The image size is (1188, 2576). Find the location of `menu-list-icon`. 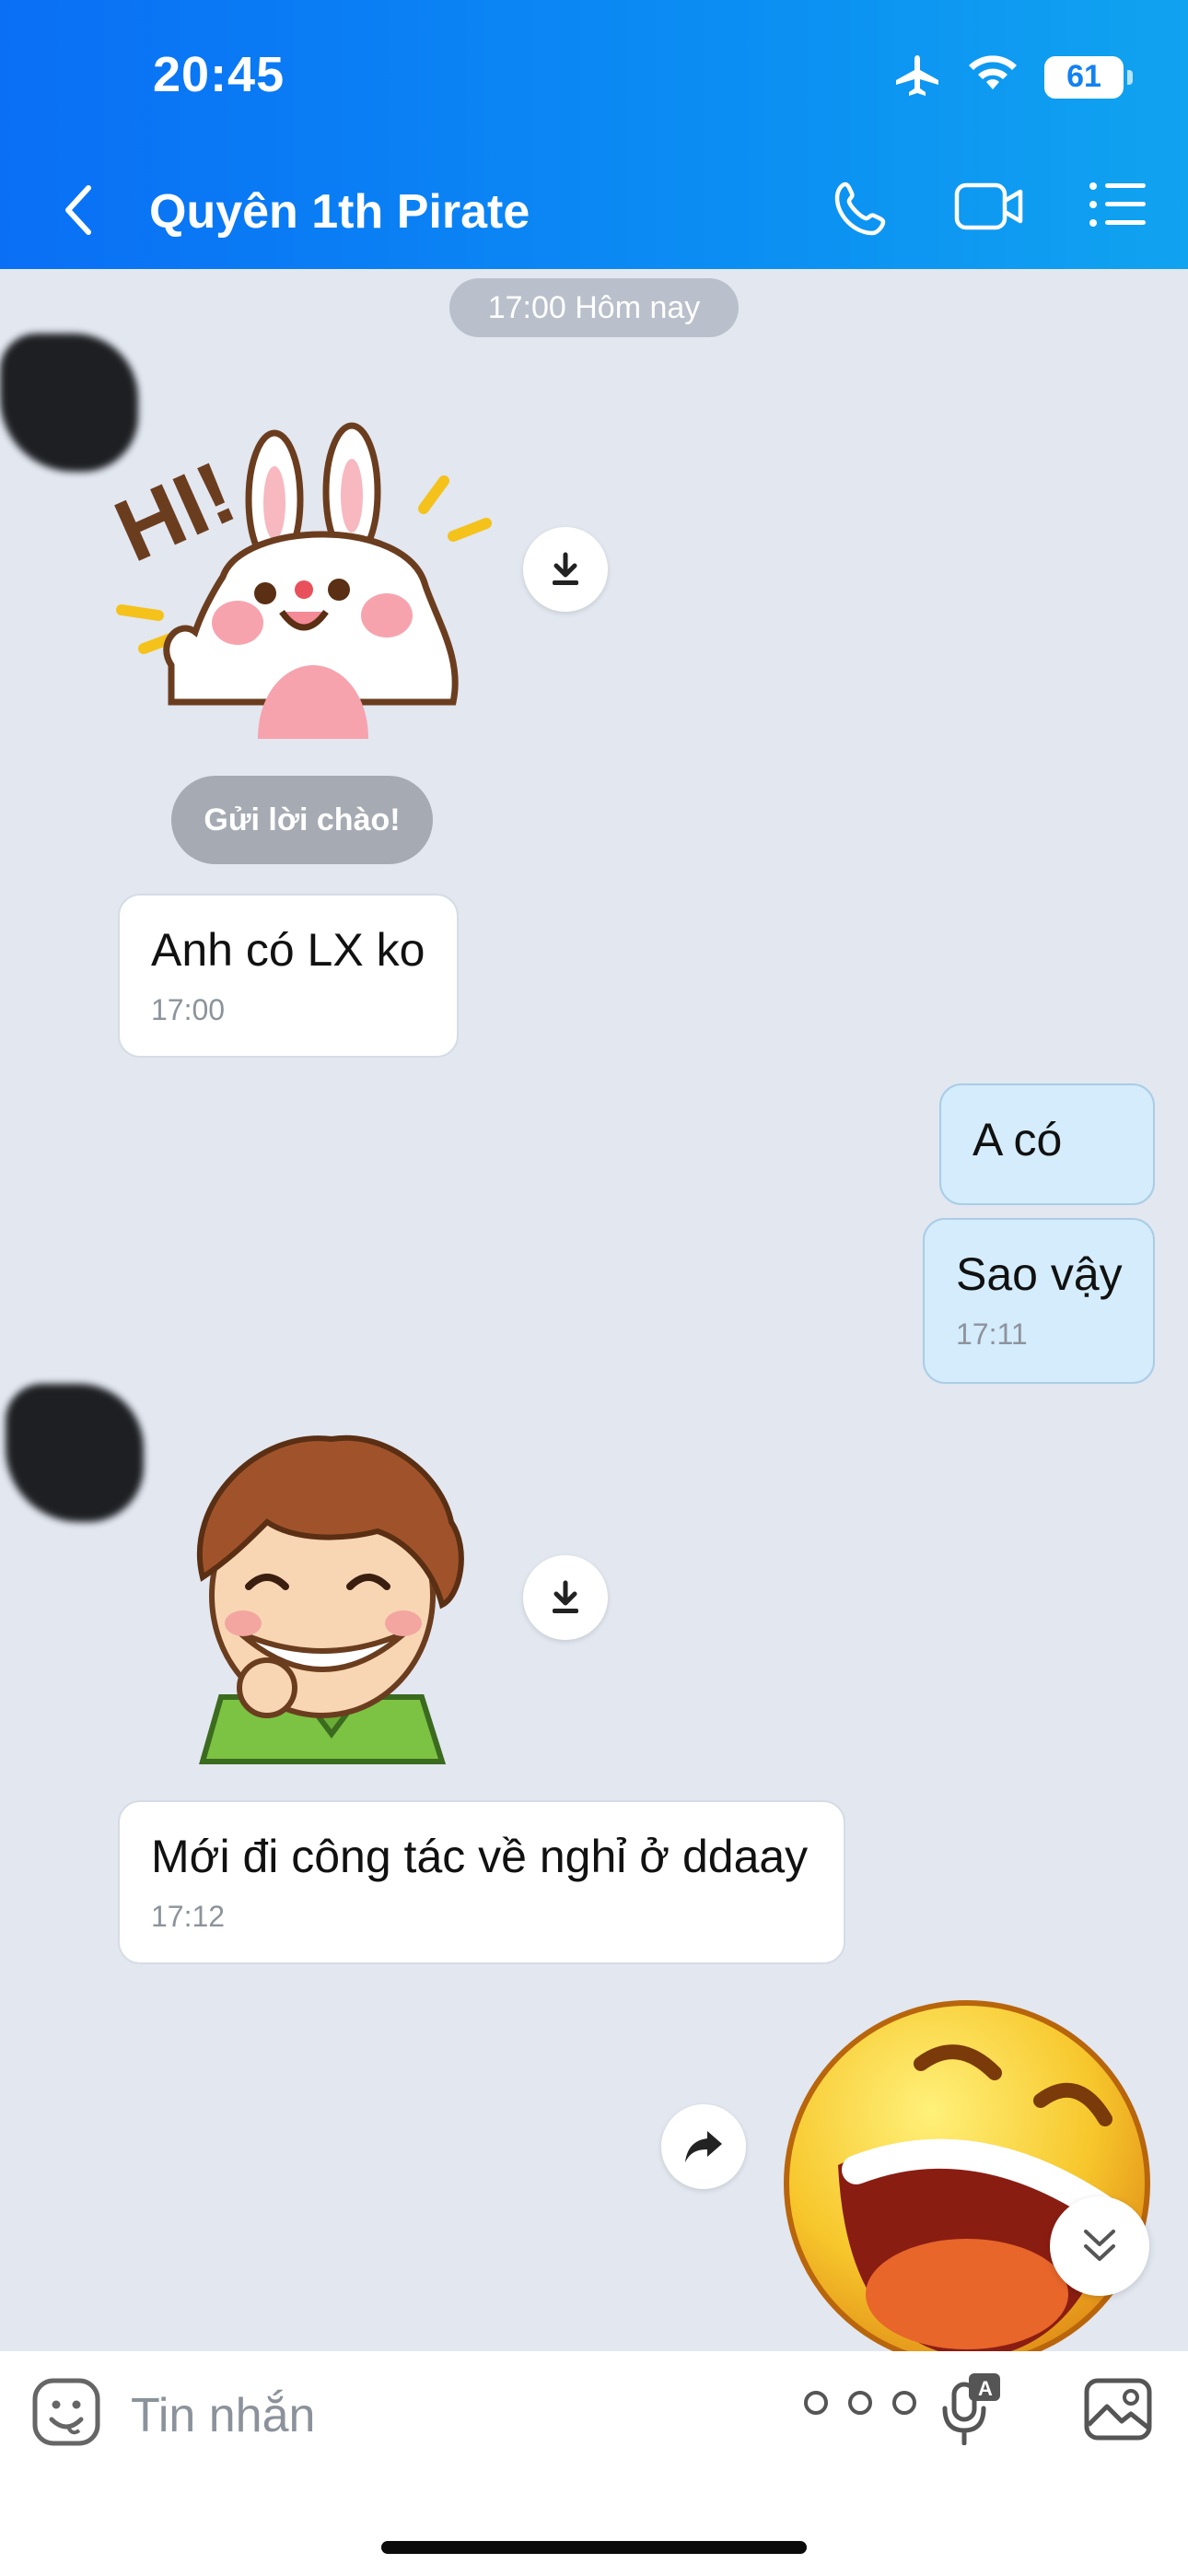

menu-list-icon is located at coordinates (1118, 209).